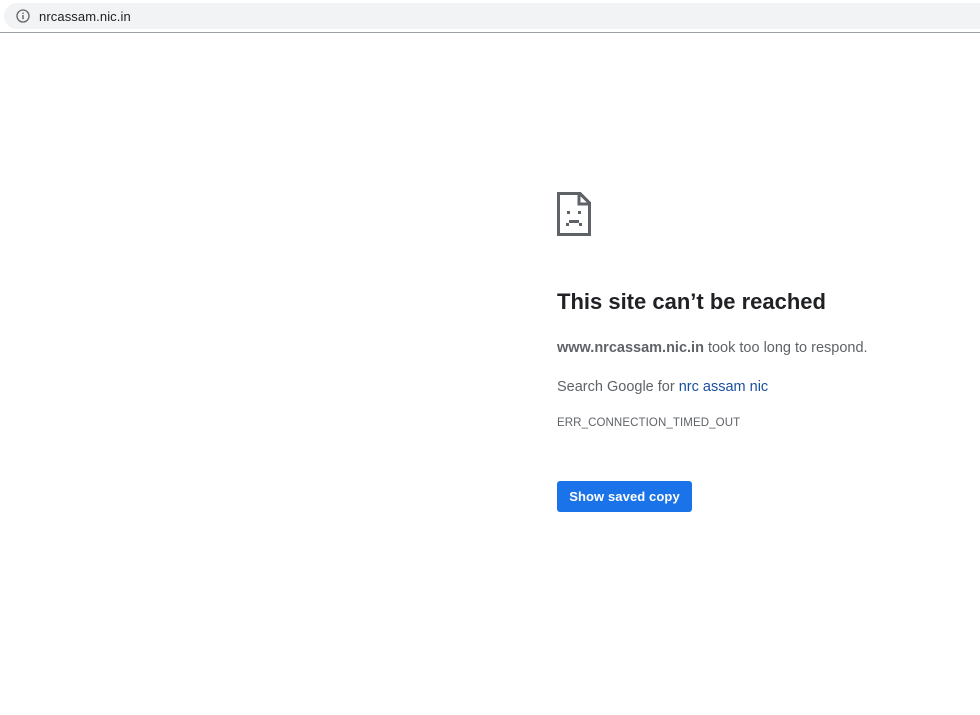 The image size is (980, 715). Describe the element at coordinates (85, 16) in the screenshot. I see `url-text: nrcassam.nic.in` at that location.